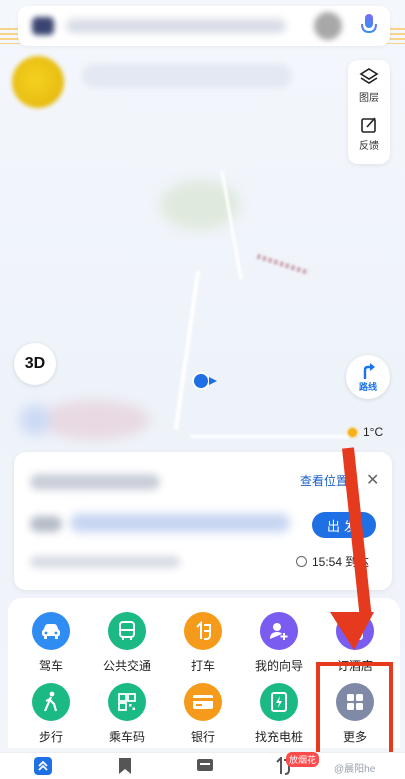 This screenshot has height=779, width=405. Describe the element at coordinates (127, 631) in the screenshot. I see `bus-icon` at that location.